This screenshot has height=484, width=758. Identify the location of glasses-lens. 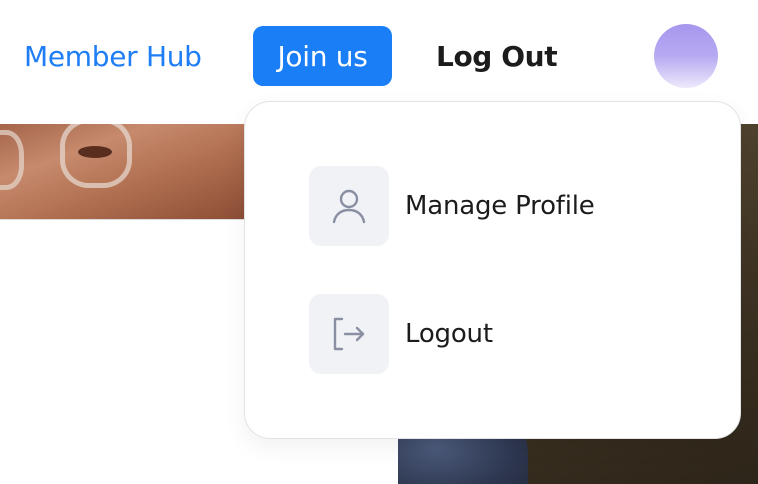
(12, 160).